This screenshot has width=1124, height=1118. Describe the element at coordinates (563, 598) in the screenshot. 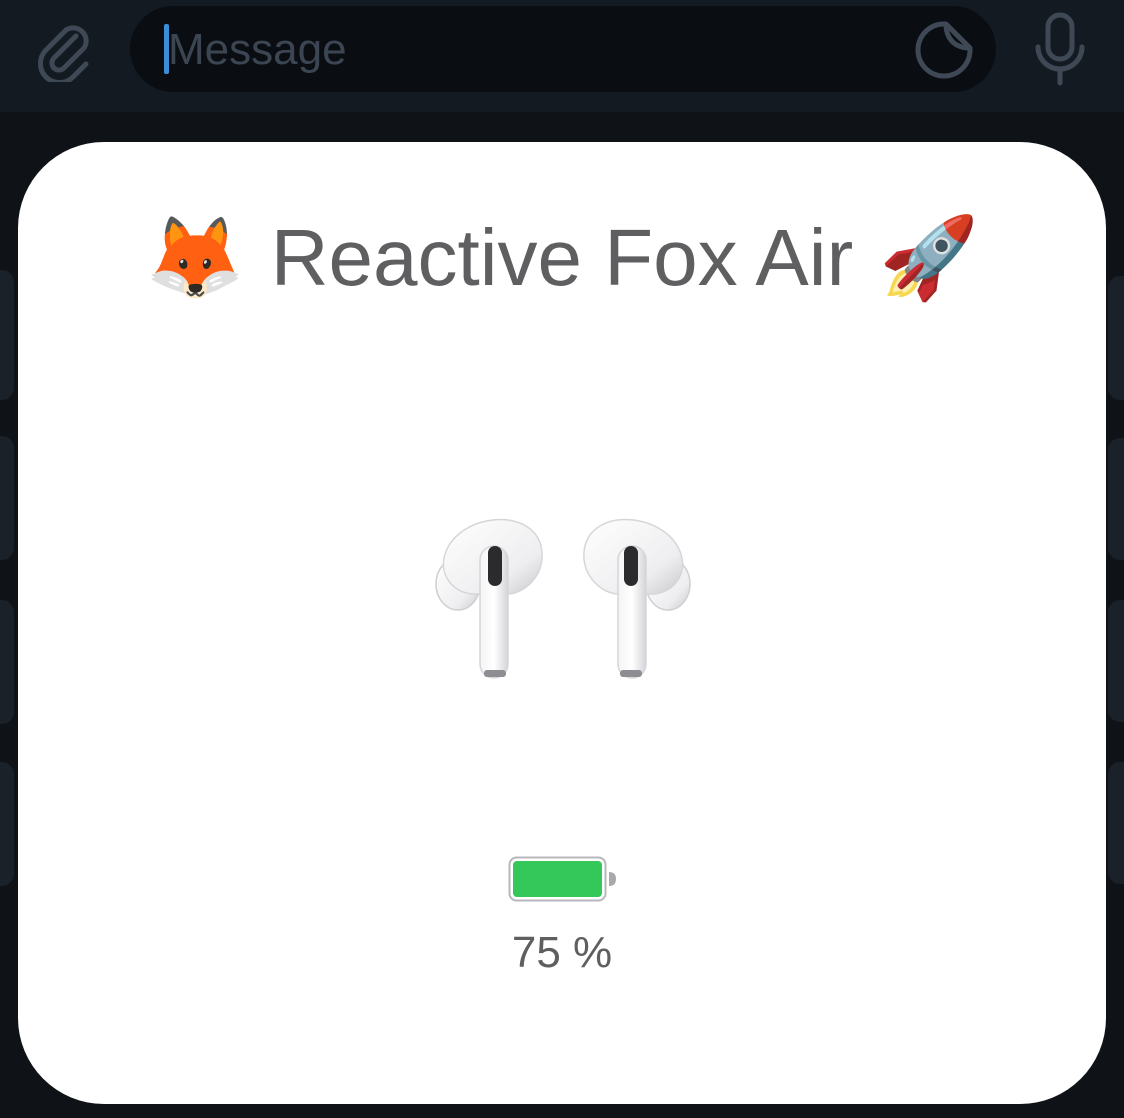

I see `earbuds-image` at that location.